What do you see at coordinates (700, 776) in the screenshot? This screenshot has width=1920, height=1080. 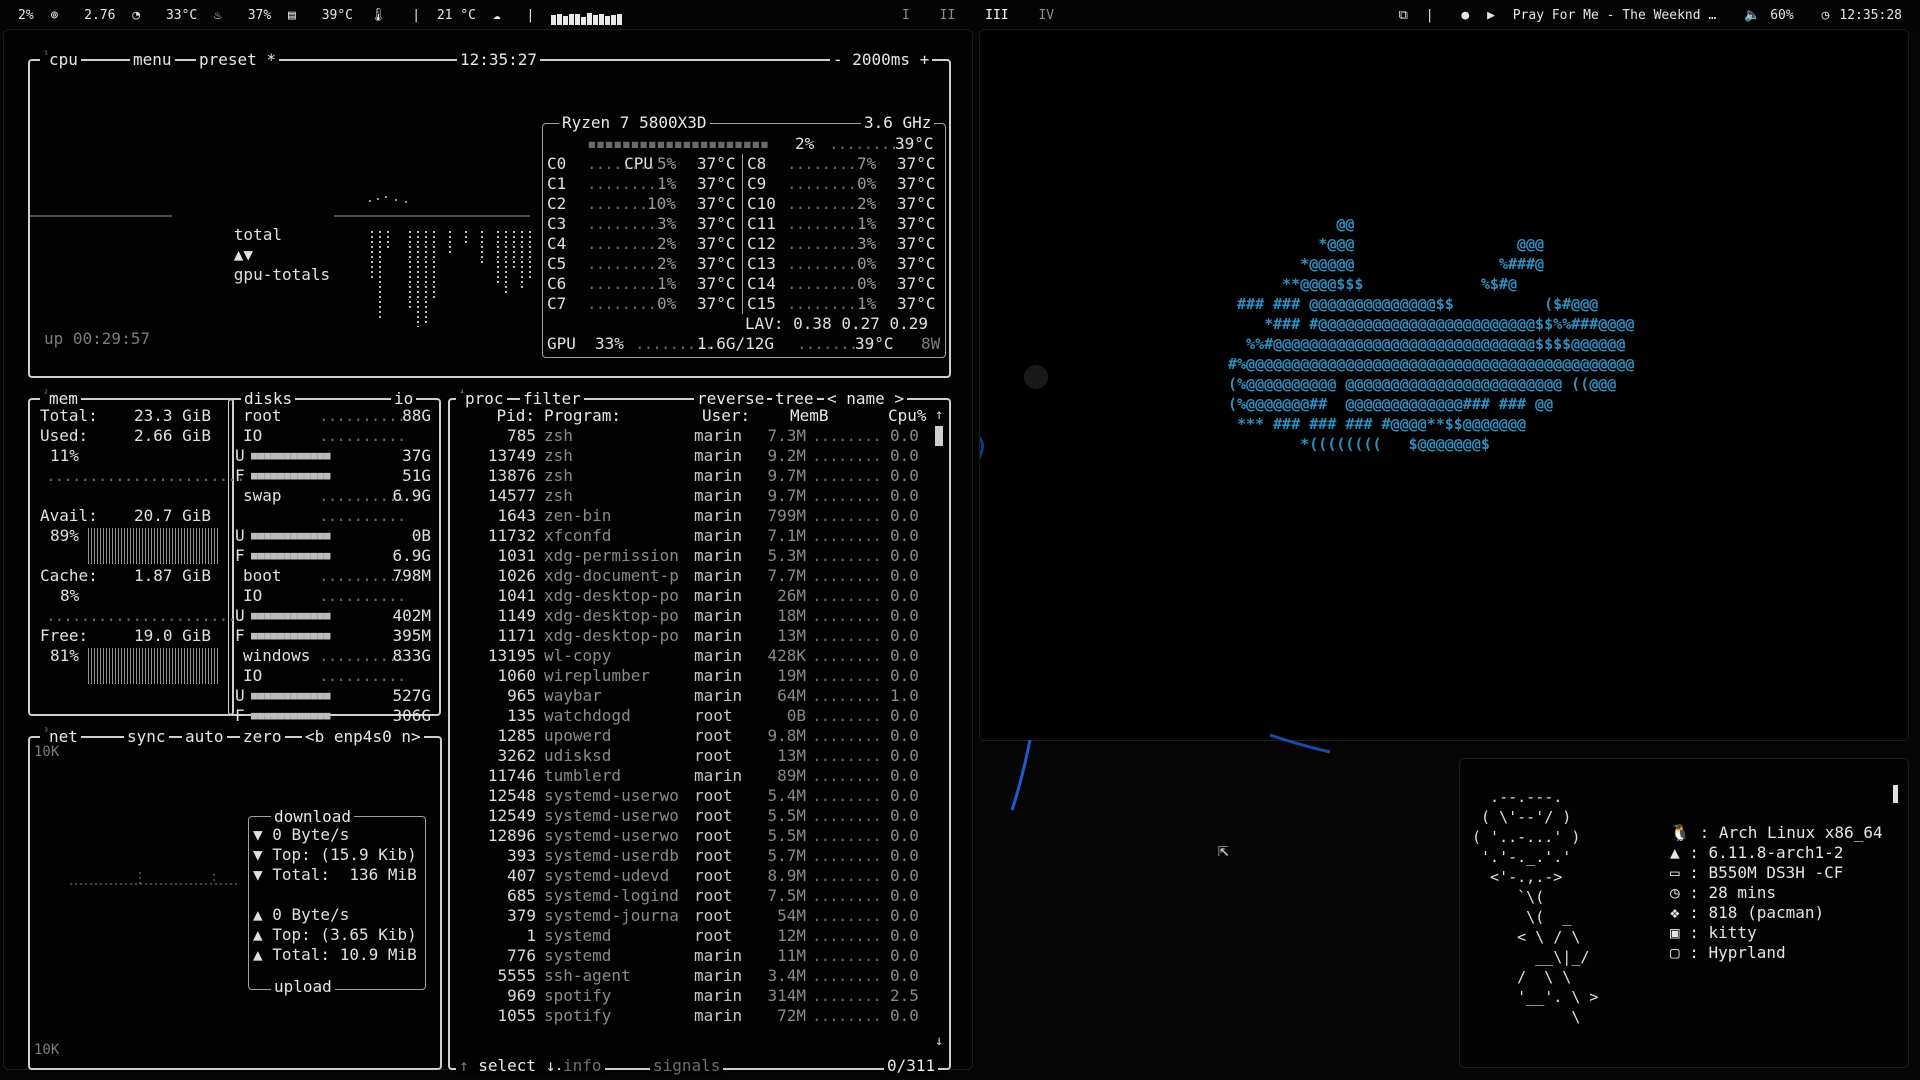 I see `table-row: 11746 tumblerd marin 89M........ 0.0` at bounding box center [700, 776].